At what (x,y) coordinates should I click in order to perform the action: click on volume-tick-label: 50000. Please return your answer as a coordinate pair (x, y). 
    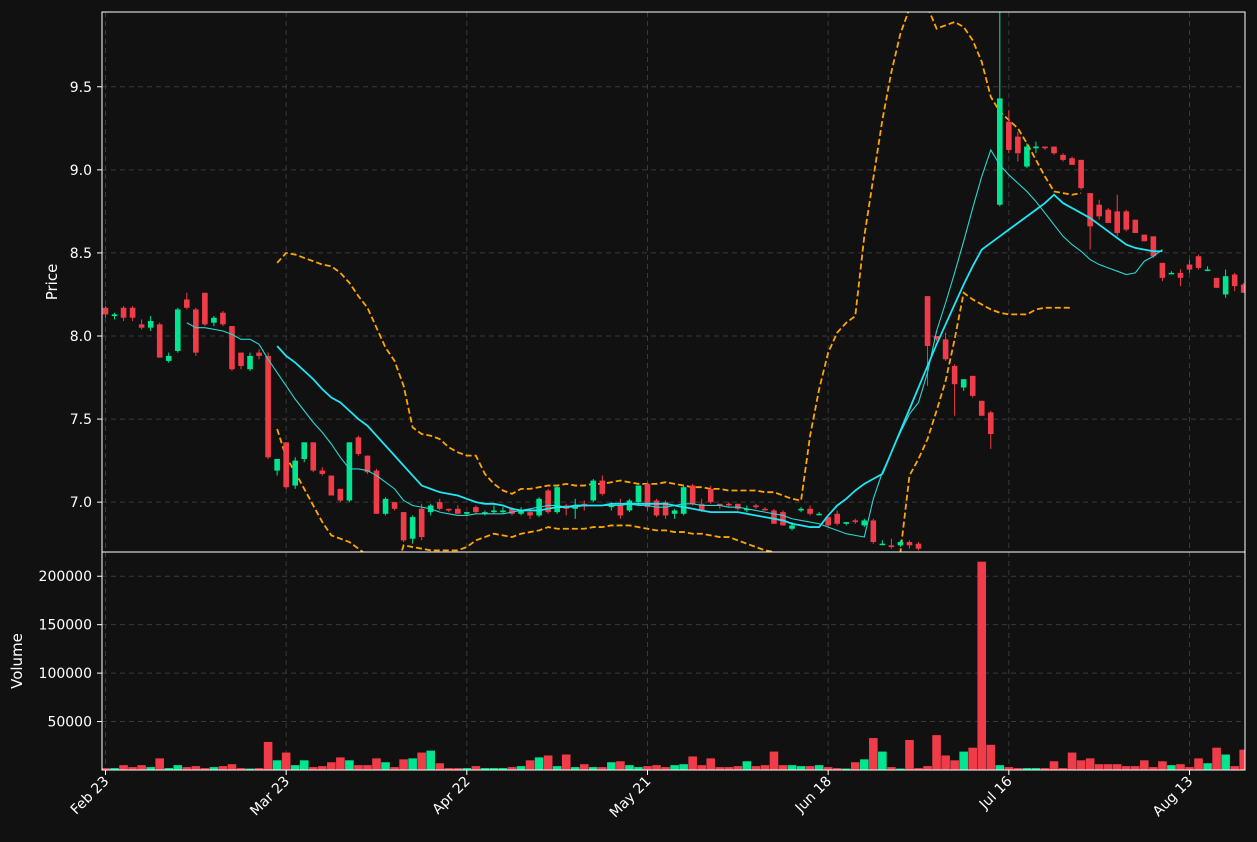
    Looking at the image, I should click on (69, 723).